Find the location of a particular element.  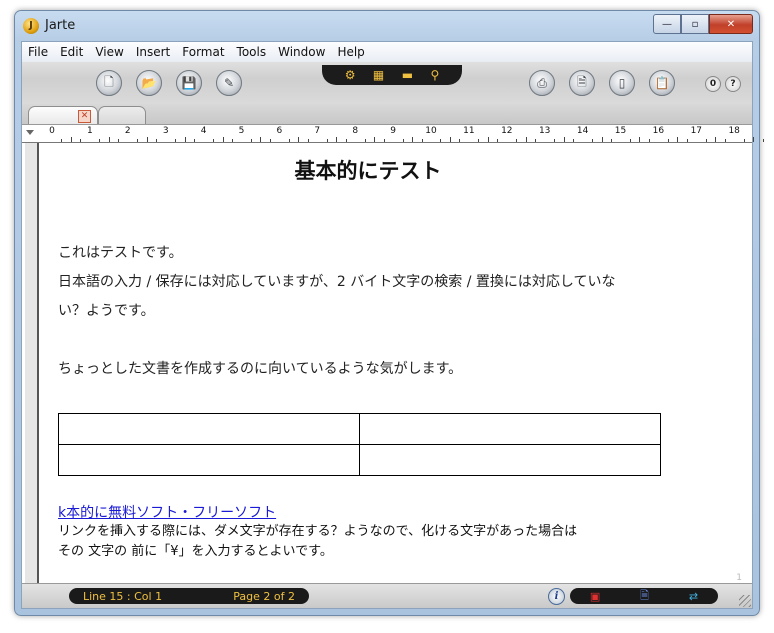

book-icon: ▯ is located at coordinates (622, 83).